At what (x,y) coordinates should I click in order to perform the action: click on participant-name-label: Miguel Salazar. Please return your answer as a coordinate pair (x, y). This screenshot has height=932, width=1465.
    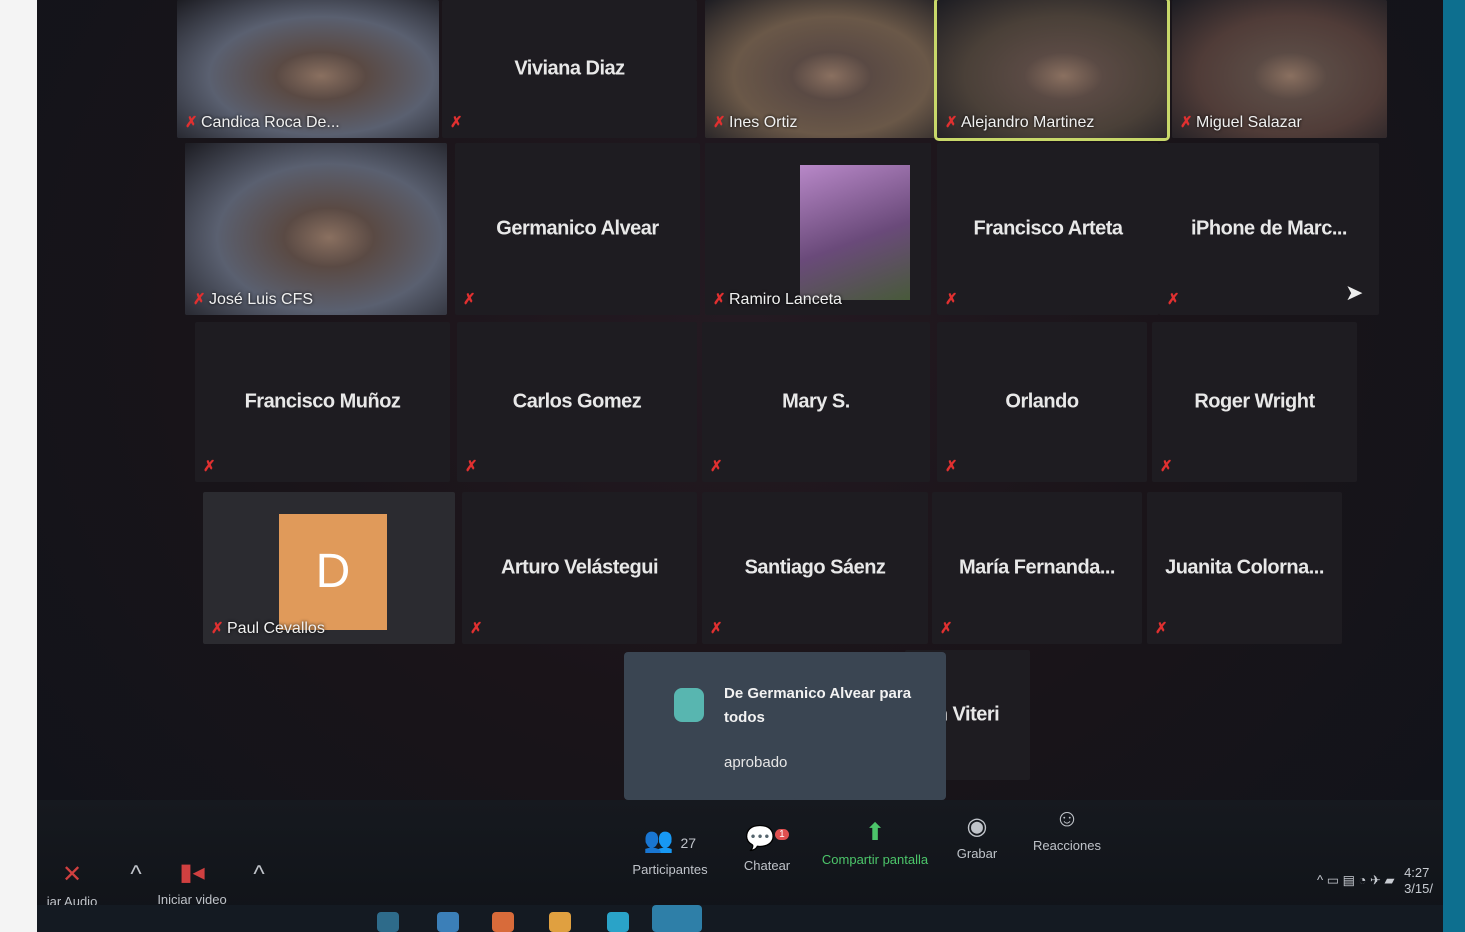
    Looking at the image, I should click on (1249, 122).